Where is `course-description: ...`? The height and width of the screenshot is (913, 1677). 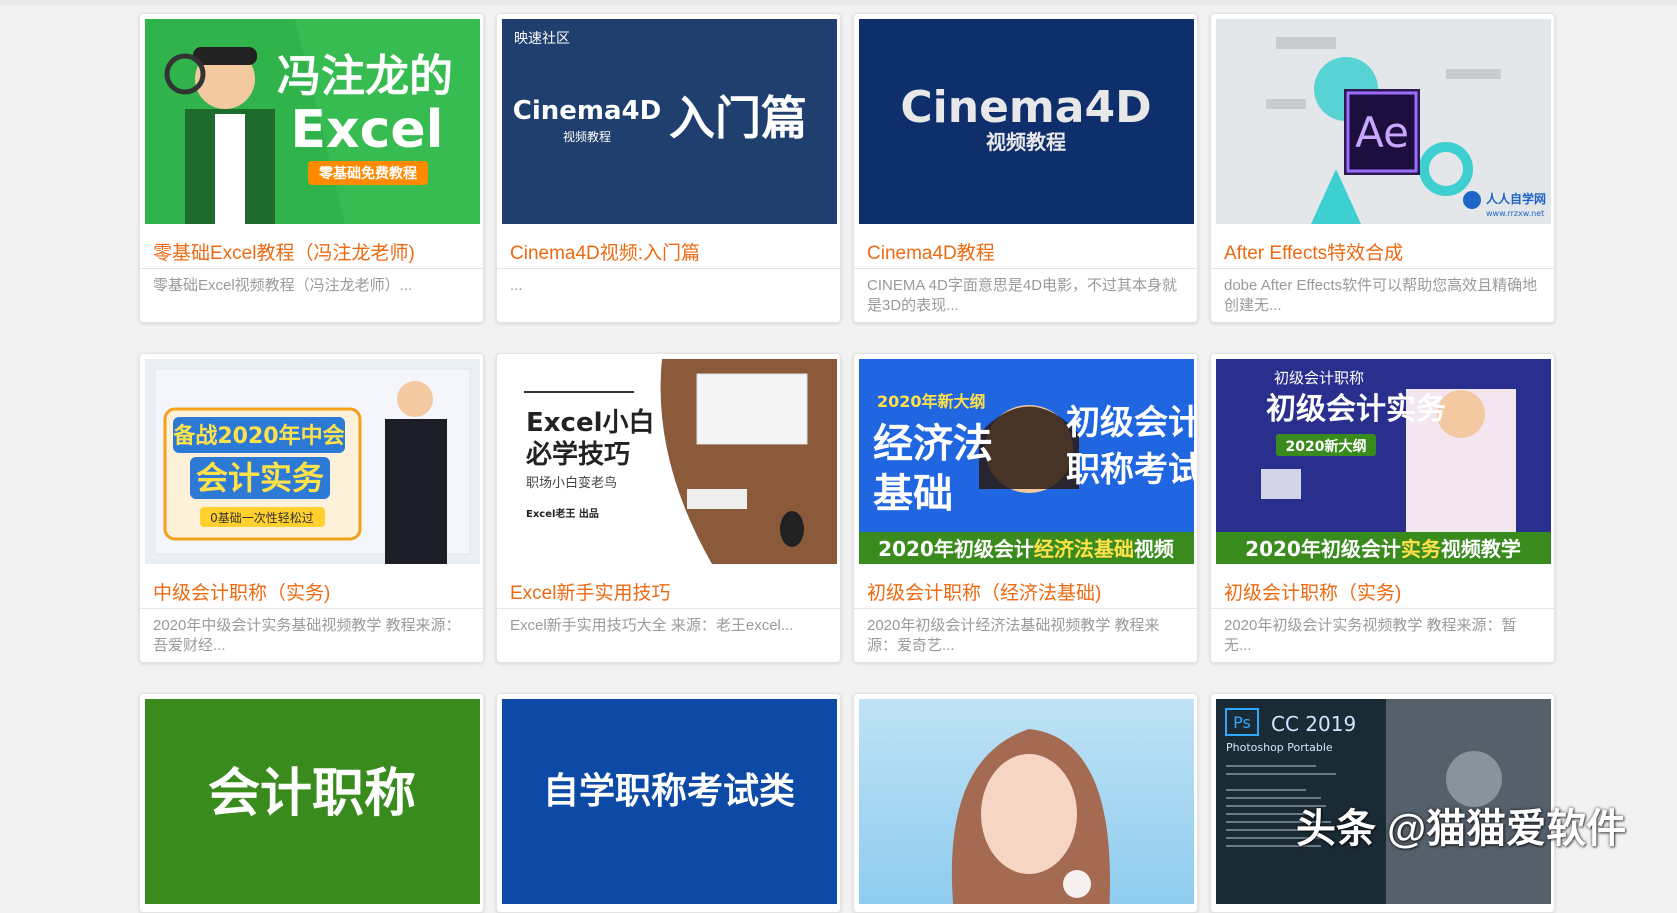 course-description: ... is located at coordinates (516, 285).